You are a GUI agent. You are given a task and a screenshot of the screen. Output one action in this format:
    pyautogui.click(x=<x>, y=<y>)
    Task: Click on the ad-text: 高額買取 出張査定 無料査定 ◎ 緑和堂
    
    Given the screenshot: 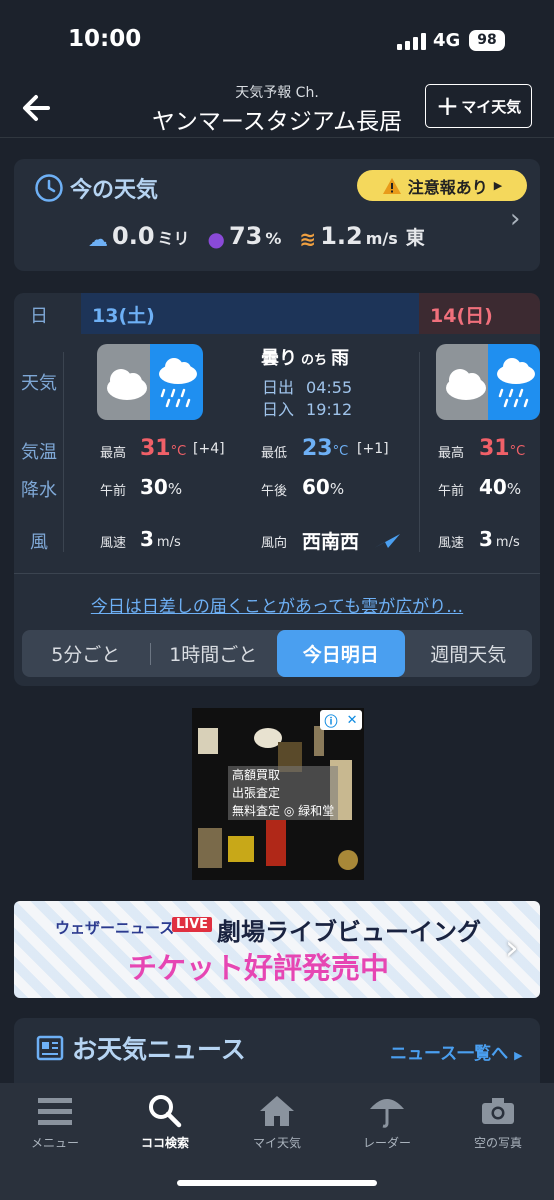 What is the action you would take?
    pyautogui.click(x=283, y=793)
    